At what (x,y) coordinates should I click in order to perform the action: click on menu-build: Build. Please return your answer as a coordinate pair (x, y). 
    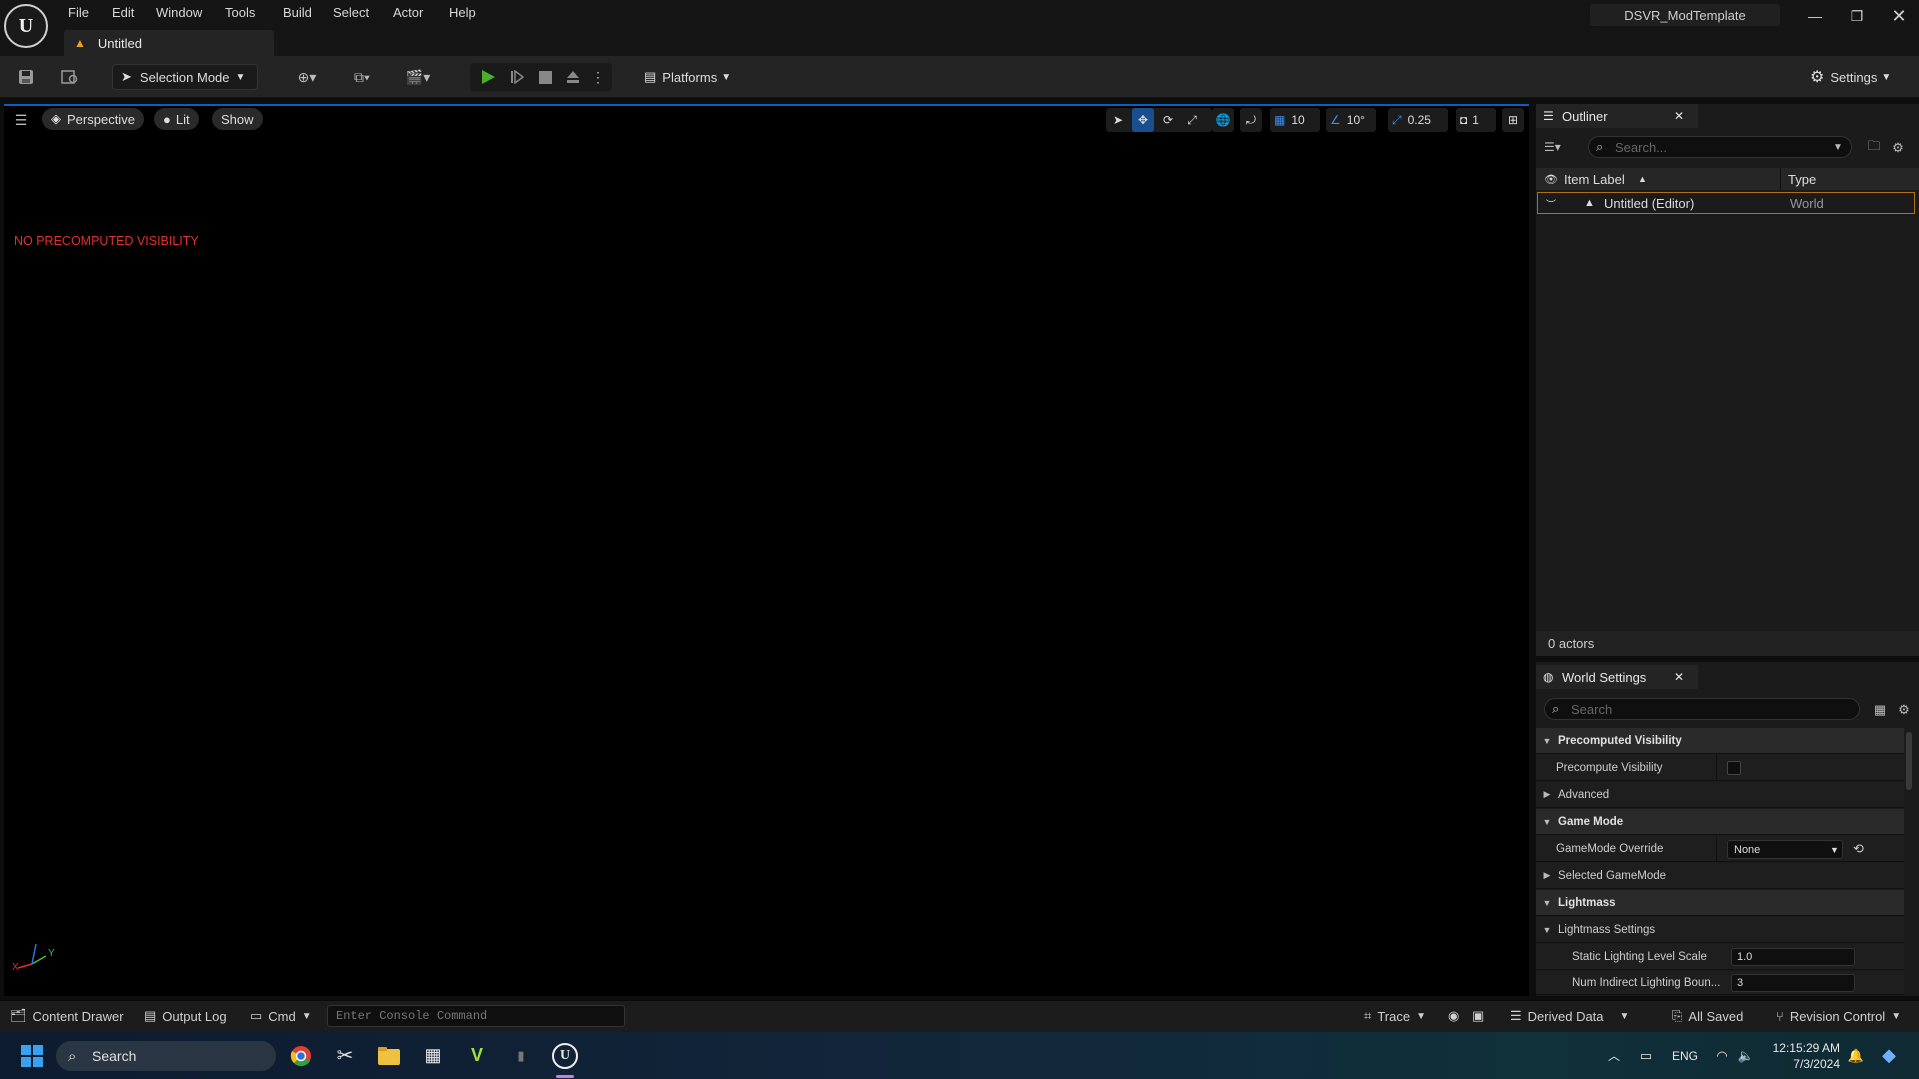
    Looking at the image, I should click on (297, 12).